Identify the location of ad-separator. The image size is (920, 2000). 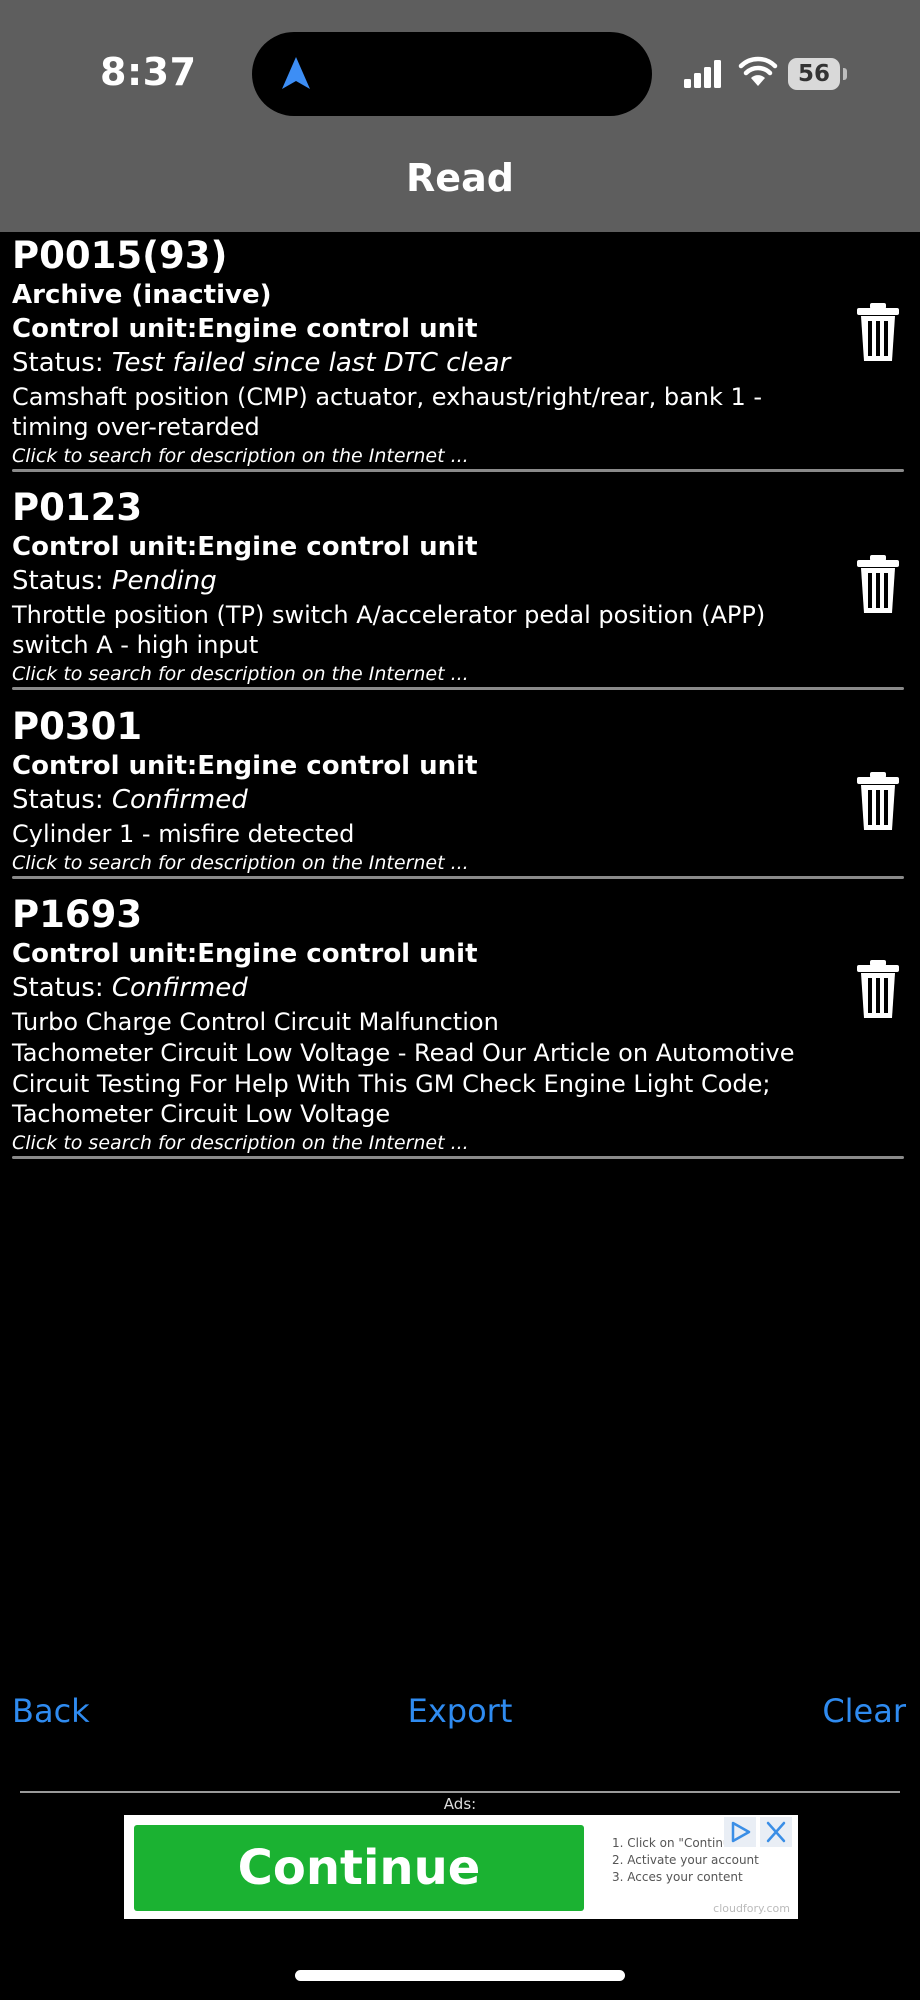
(460, 1792).